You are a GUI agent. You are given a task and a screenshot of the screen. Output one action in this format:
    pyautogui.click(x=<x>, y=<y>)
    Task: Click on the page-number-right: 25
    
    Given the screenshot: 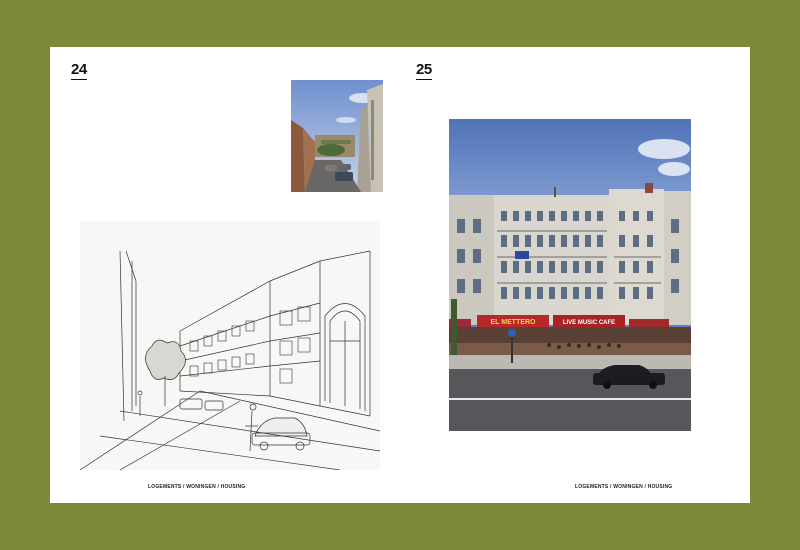 What is the action you would take?
    pyautogui.click(x=424, y=69)
    